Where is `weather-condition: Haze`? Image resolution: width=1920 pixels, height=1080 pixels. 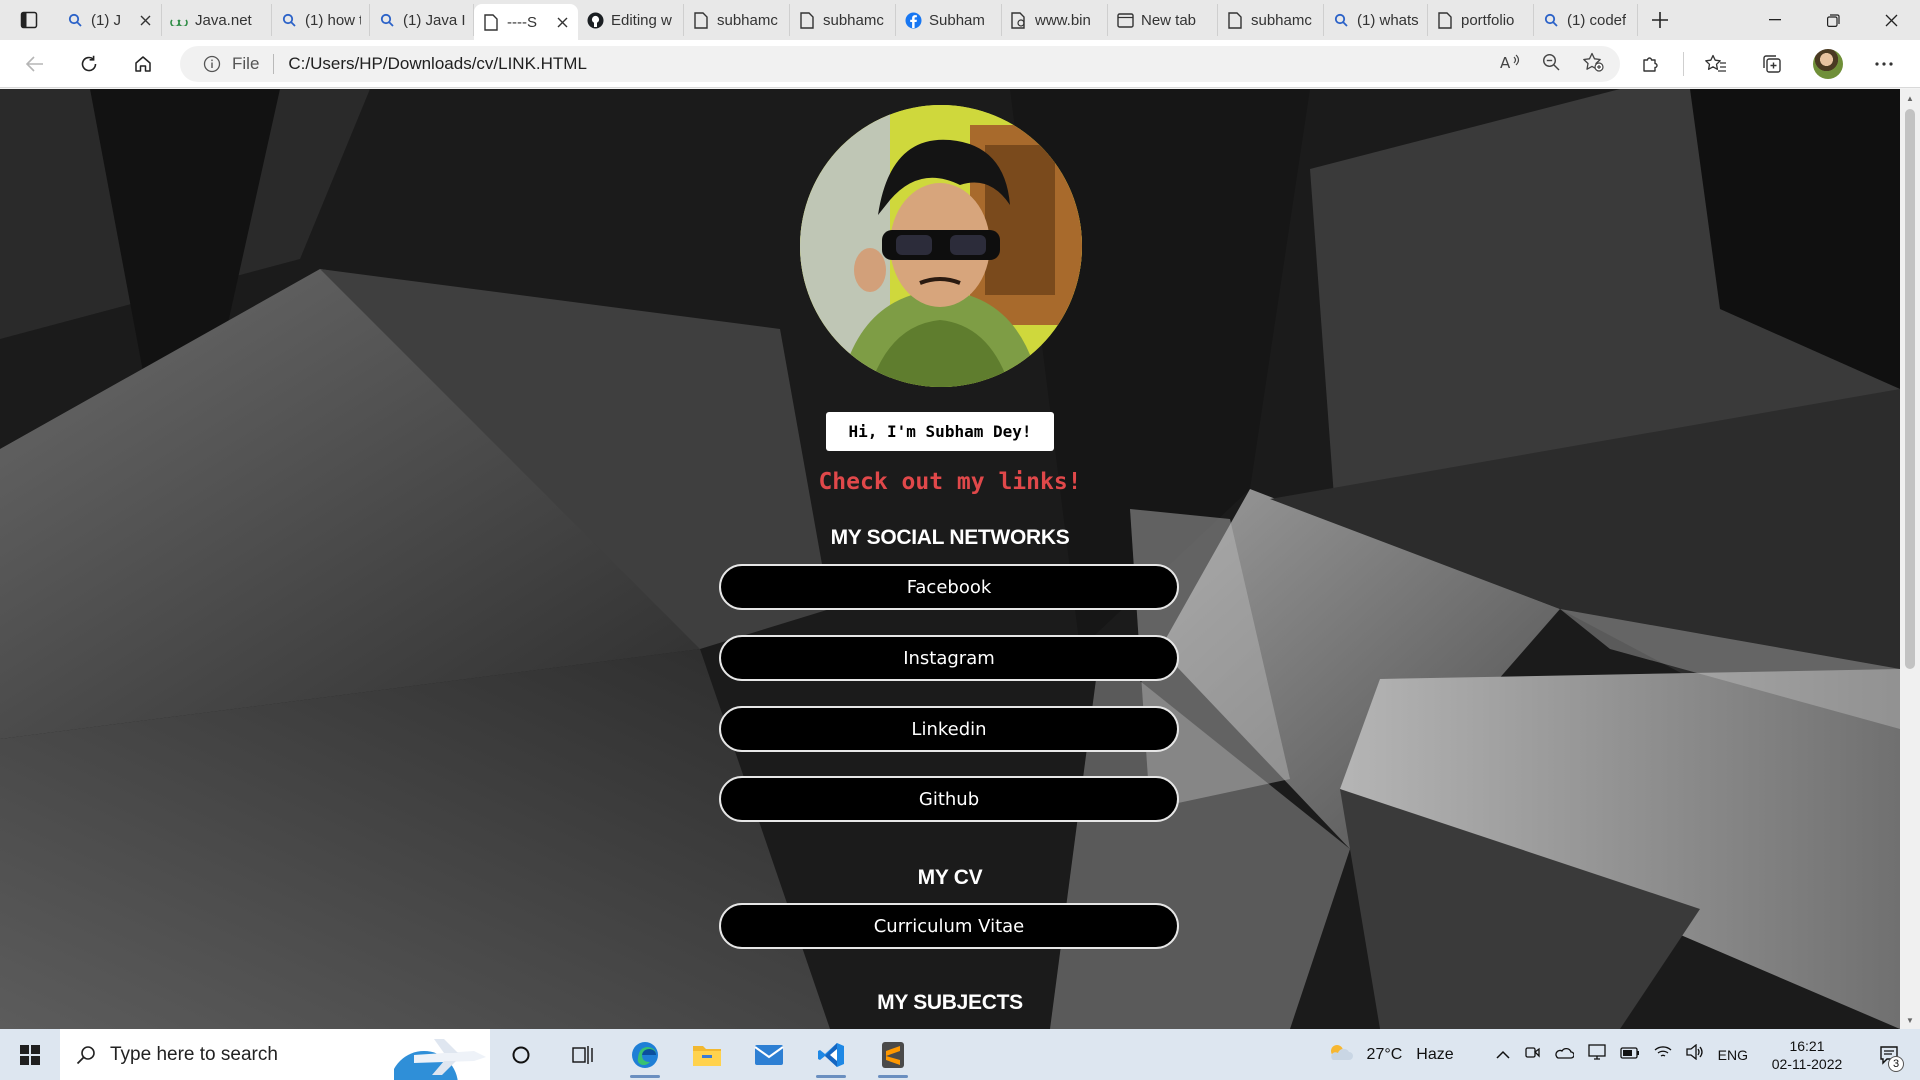 weather-condition: Haze is located at coordinates (1434, 1055).